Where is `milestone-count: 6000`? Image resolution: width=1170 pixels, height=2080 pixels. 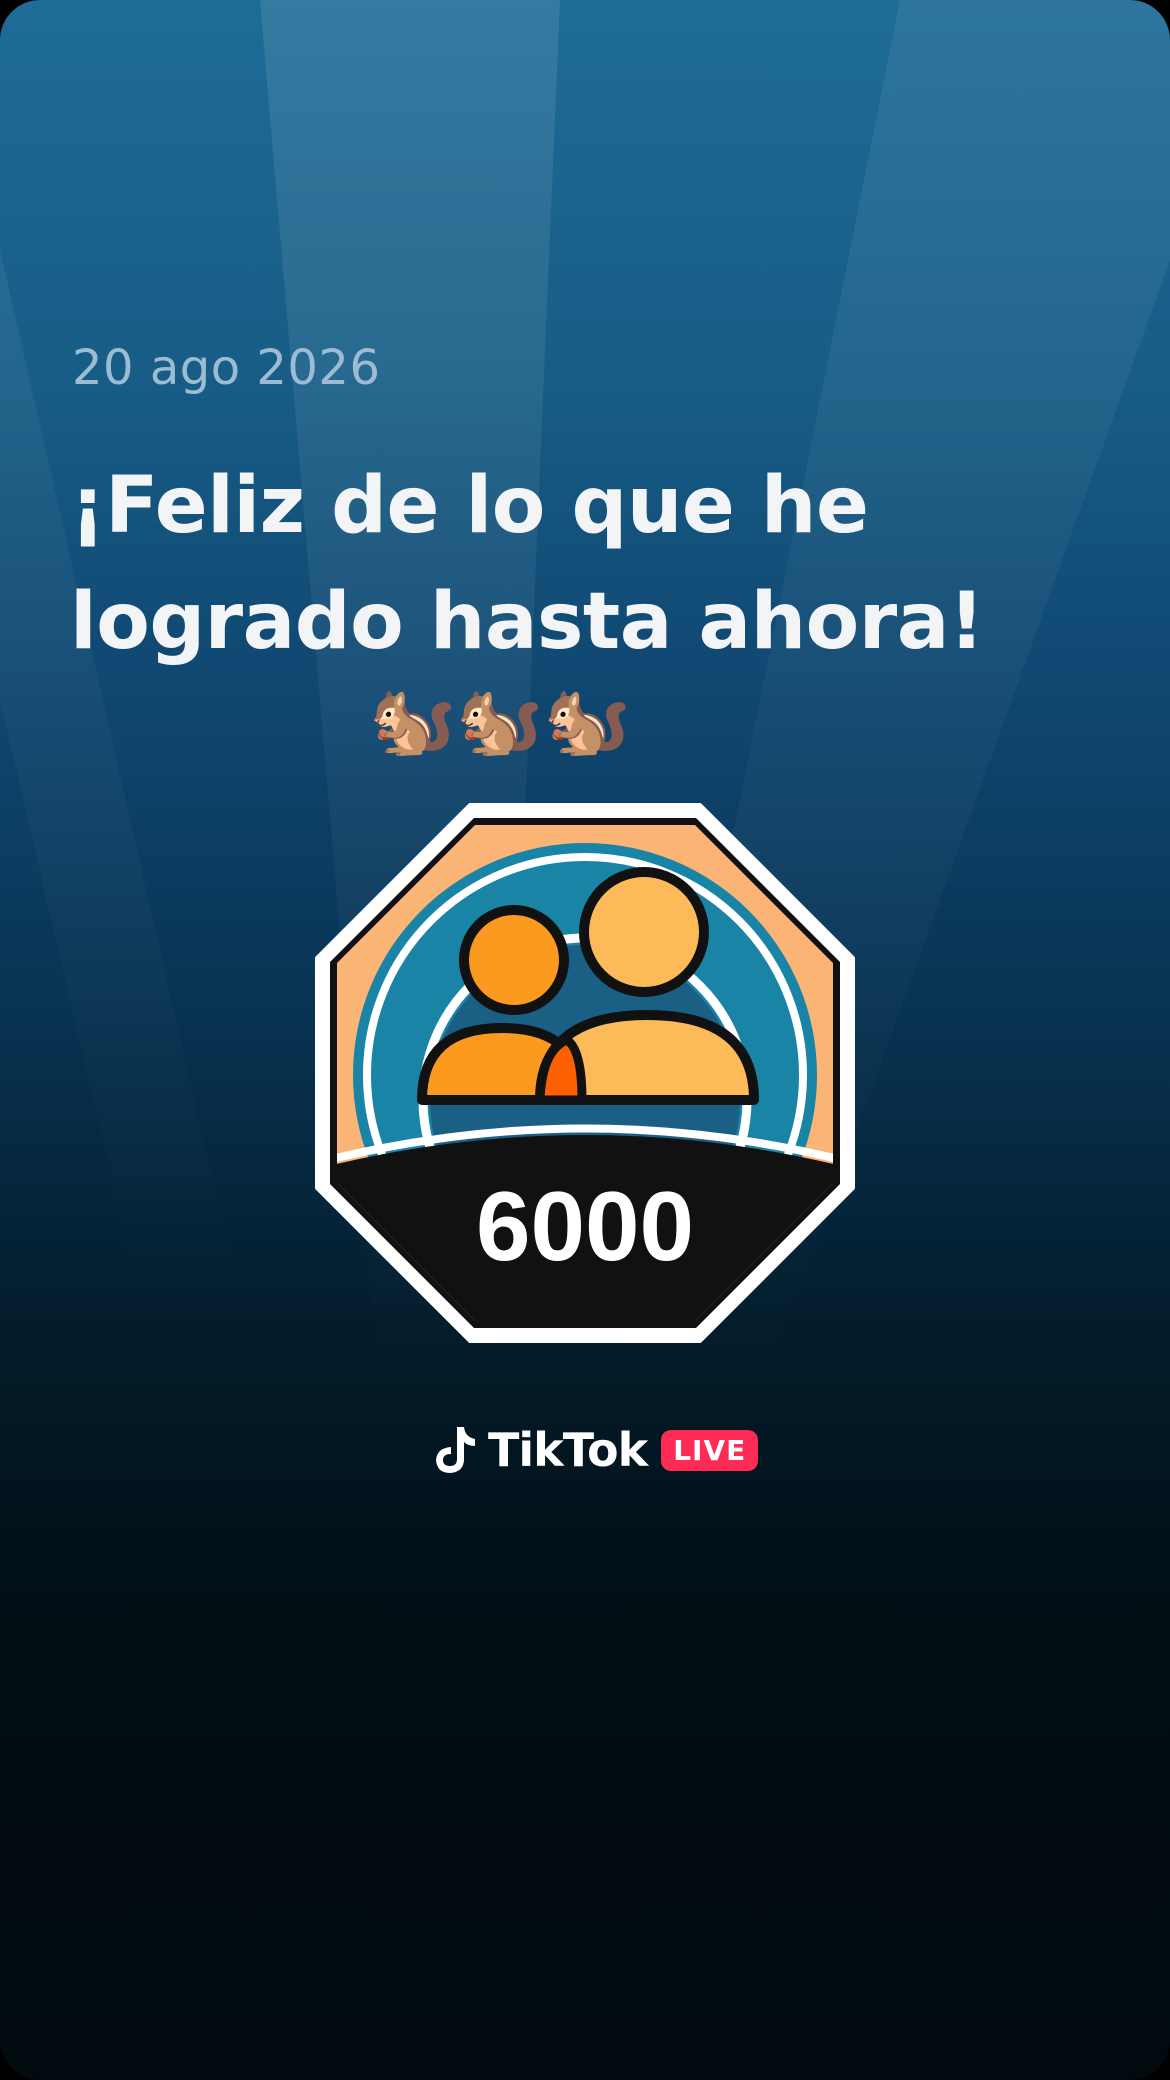
milestone-count: 6000 is located at coordinates (585, 1226).